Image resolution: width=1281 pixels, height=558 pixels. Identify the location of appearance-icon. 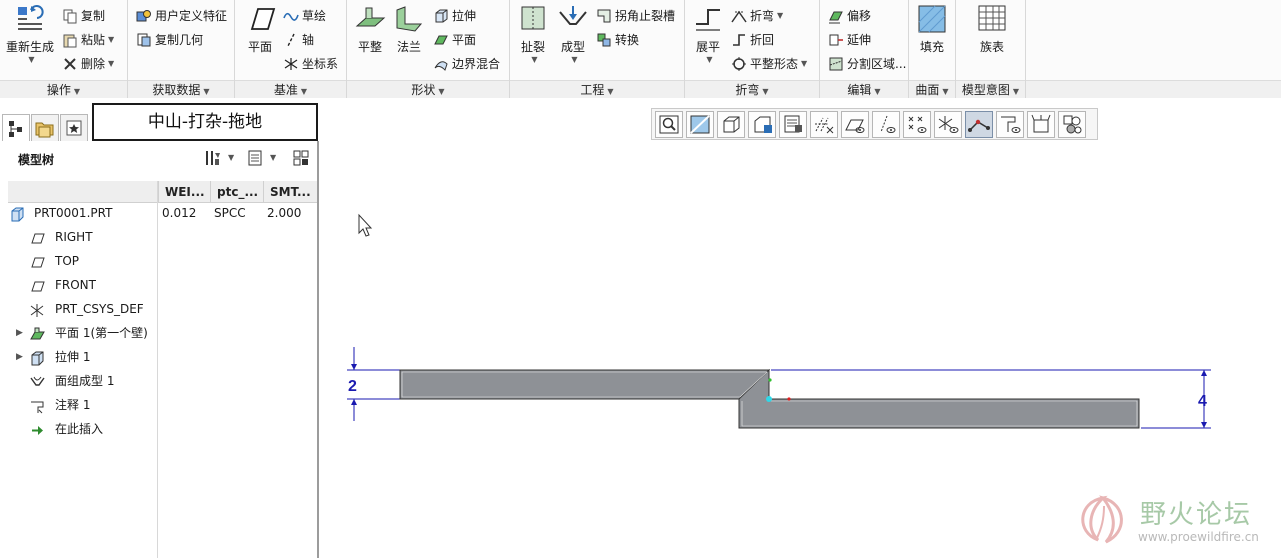
(1072, 124).